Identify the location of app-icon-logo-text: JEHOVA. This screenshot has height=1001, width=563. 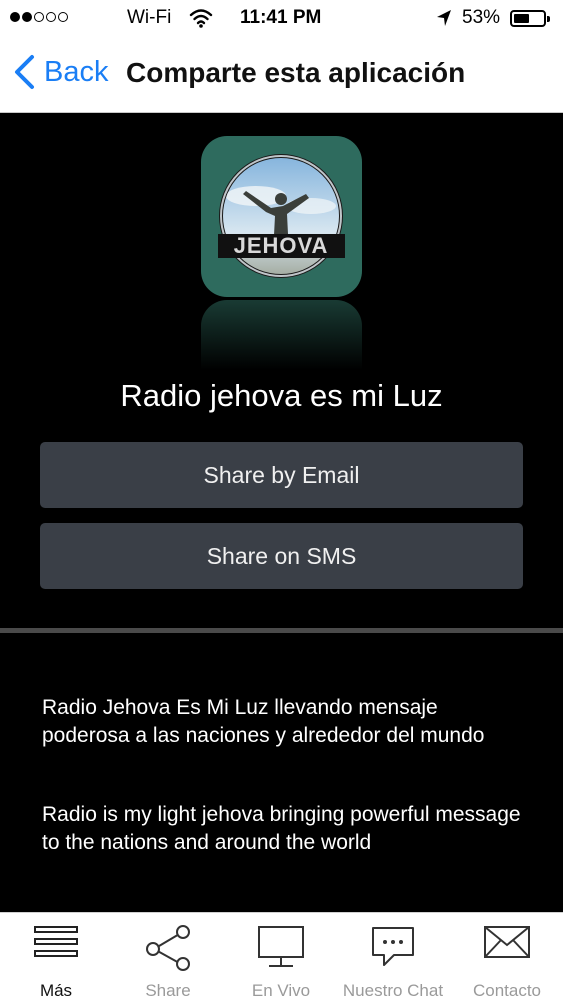
(281, 245).